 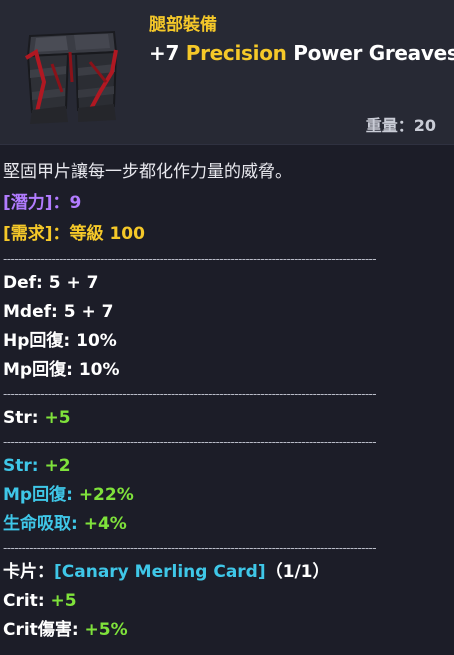 I want to click on bonus-stat-line: Str: +5, so click(x=227, y=418).